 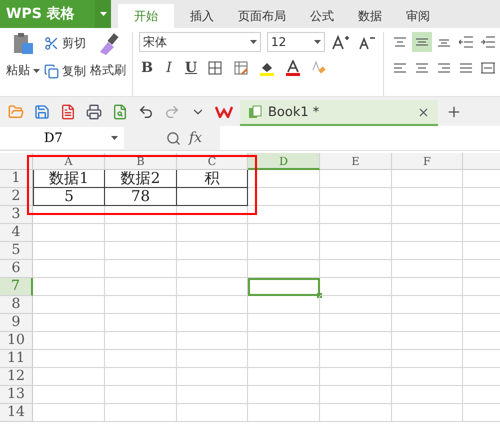 What do you see at coordinates (16, 323) in the screenshot?
I see `row-header: 9` at bounding box center [16, 323].